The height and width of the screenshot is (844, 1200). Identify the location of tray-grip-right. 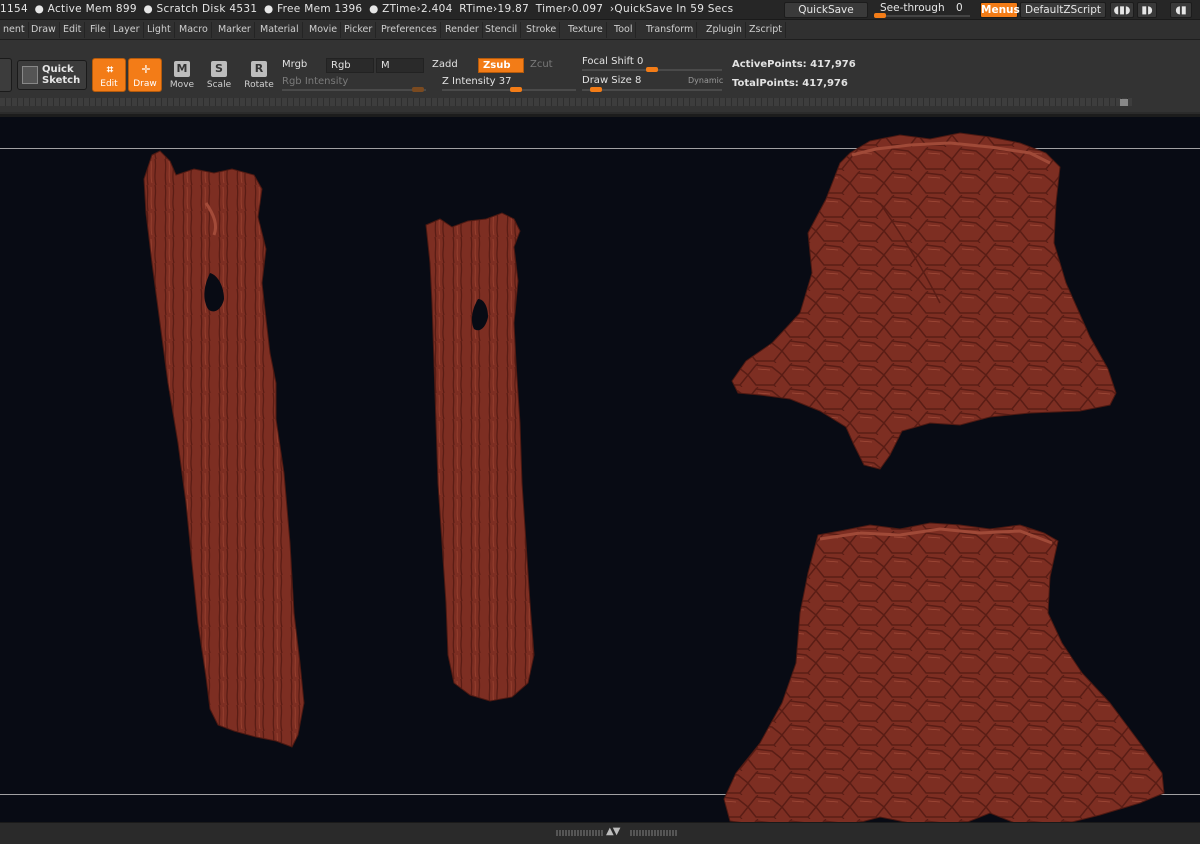
(654, 833).